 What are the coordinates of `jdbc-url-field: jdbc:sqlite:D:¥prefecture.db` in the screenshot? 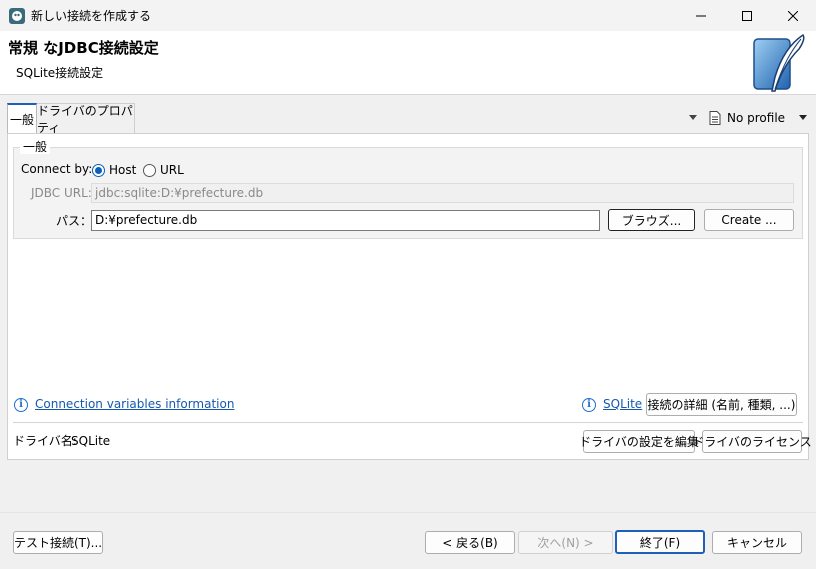 It's located at (442, 193).